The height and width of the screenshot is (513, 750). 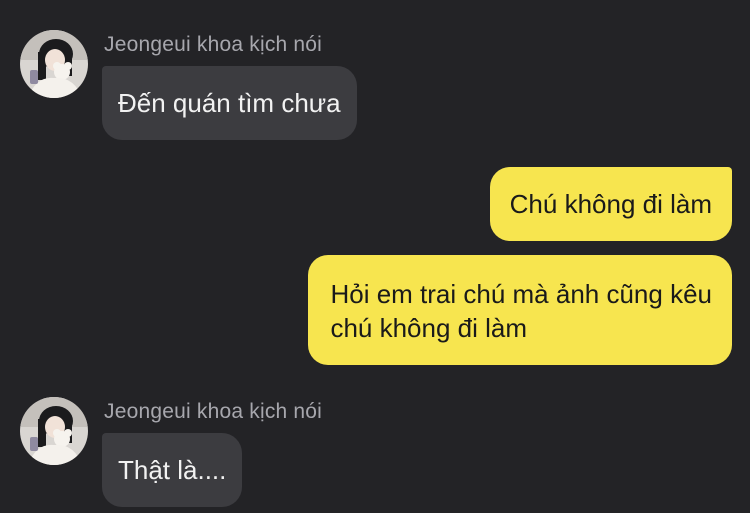 I want to click on message-text: Đến quán tìm chưa, so click(x=229, y=103).